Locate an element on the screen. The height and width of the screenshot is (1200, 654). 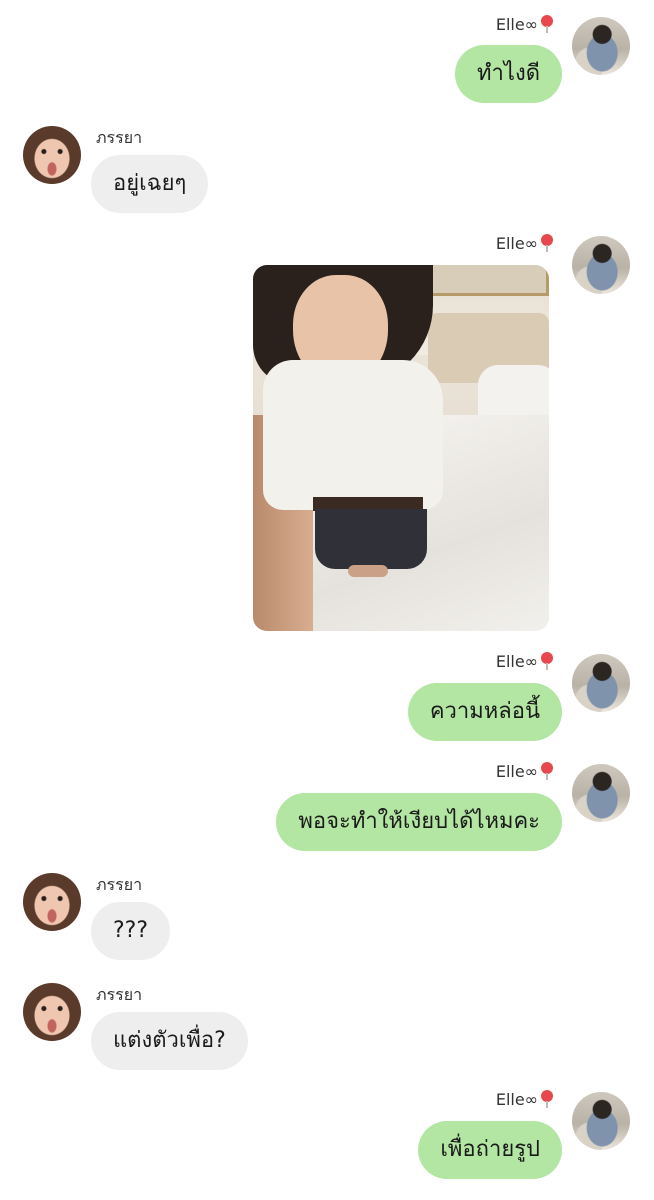
photo-shirt is located at coordinates (353, 435).